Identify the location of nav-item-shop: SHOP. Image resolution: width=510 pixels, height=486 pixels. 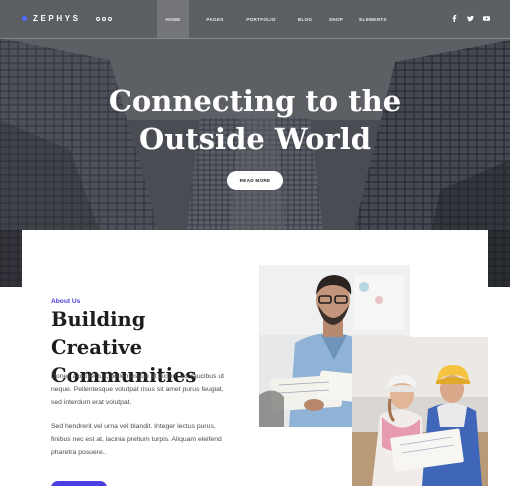
(336, 19).